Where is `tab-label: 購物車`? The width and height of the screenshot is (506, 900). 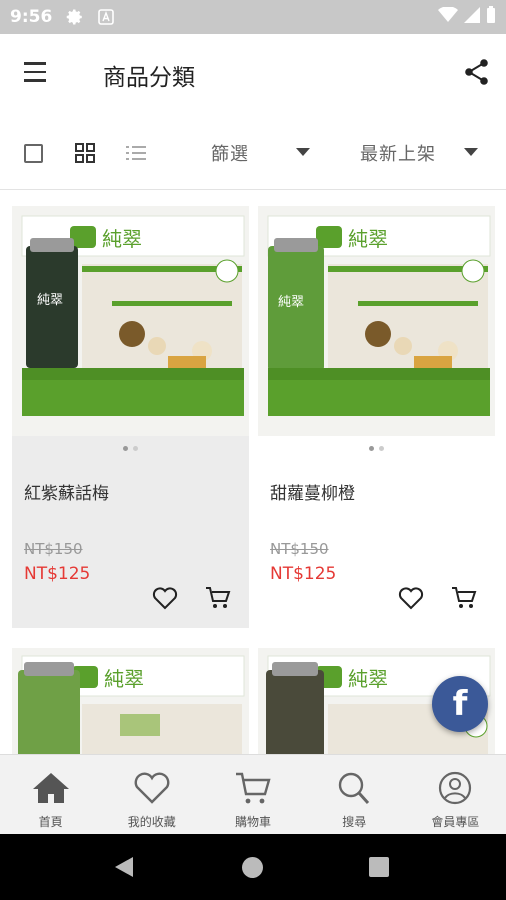
tab-label: 購物車 is located at coordinates (253, 822).